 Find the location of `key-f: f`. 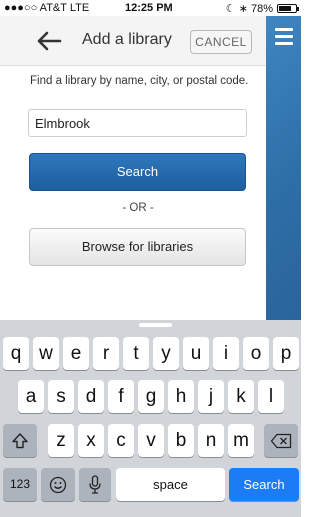

key-f: f is located at coordinates (121, 396).